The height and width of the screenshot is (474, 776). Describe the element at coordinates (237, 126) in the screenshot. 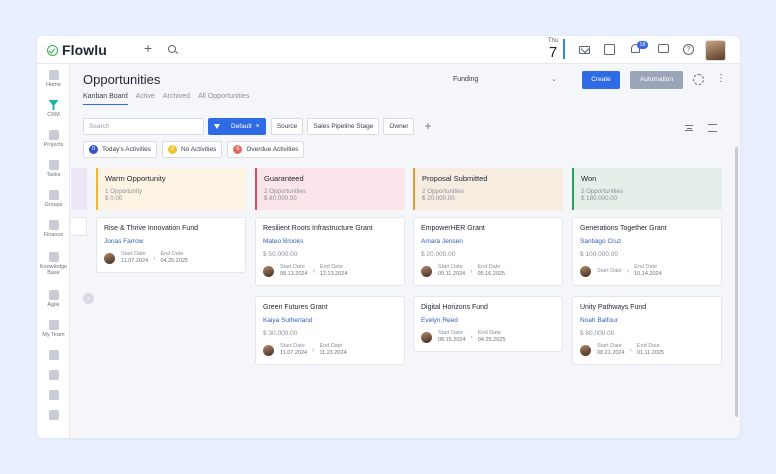

I see `default-filter-chip: Default ×` at that location.